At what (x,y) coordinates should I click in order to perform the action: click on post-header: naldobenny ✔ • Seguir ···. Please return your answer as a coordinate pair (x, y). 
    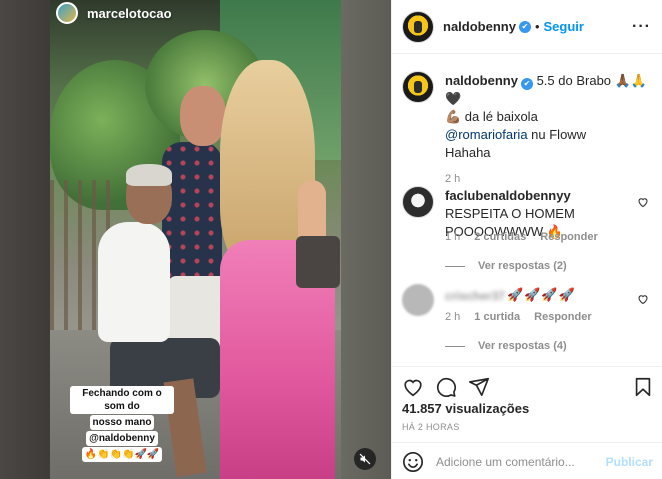
    Looking at the image, I should click on (527, 27).